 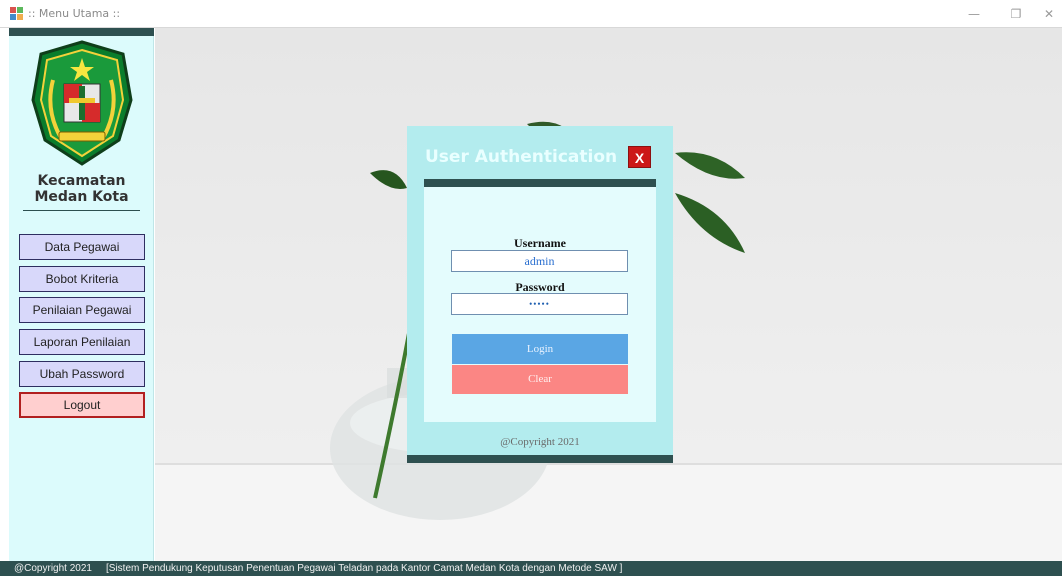 I want to click on dialog-copyright: @Copyright 2021, so click(x=540, y=442).